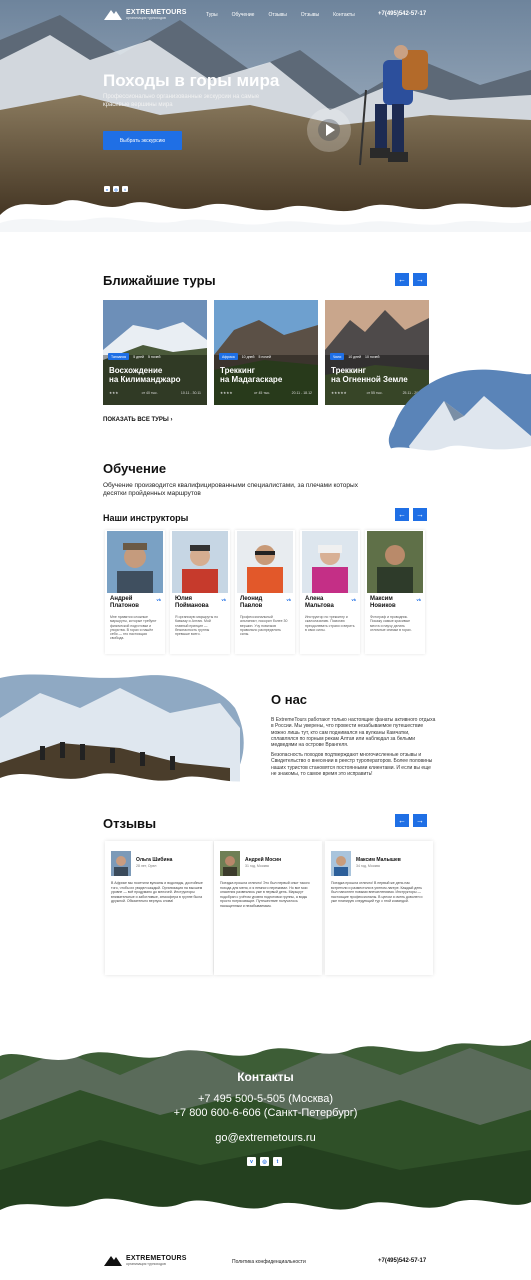 This screenshot has height=1280, width=531. I want to click on reviewer-name: Максим Малышев, so click(378, 860).